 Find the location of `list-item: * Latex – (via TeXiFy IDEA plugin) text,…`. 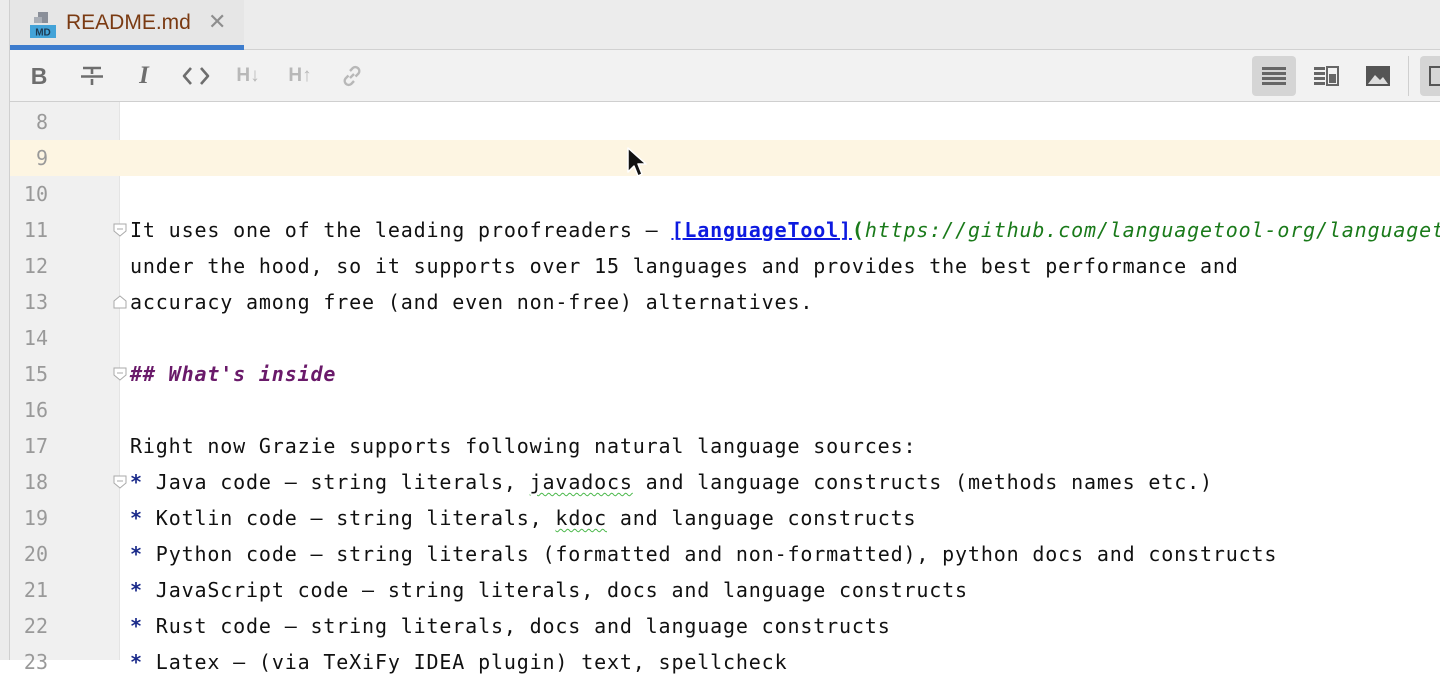

list-item: * Latex – (via TeXiFy IDEA plugin) text,… is located at coordinates (458, 662).